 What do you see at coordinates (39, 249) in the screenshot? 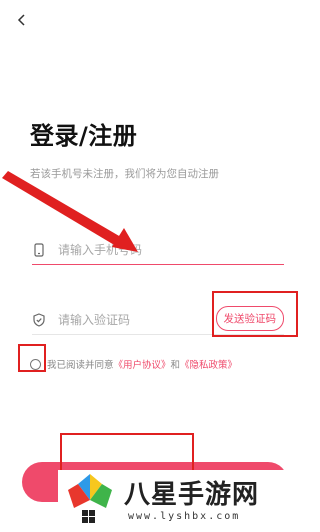
I see `phone-icon` at bounding box center [39, 249].